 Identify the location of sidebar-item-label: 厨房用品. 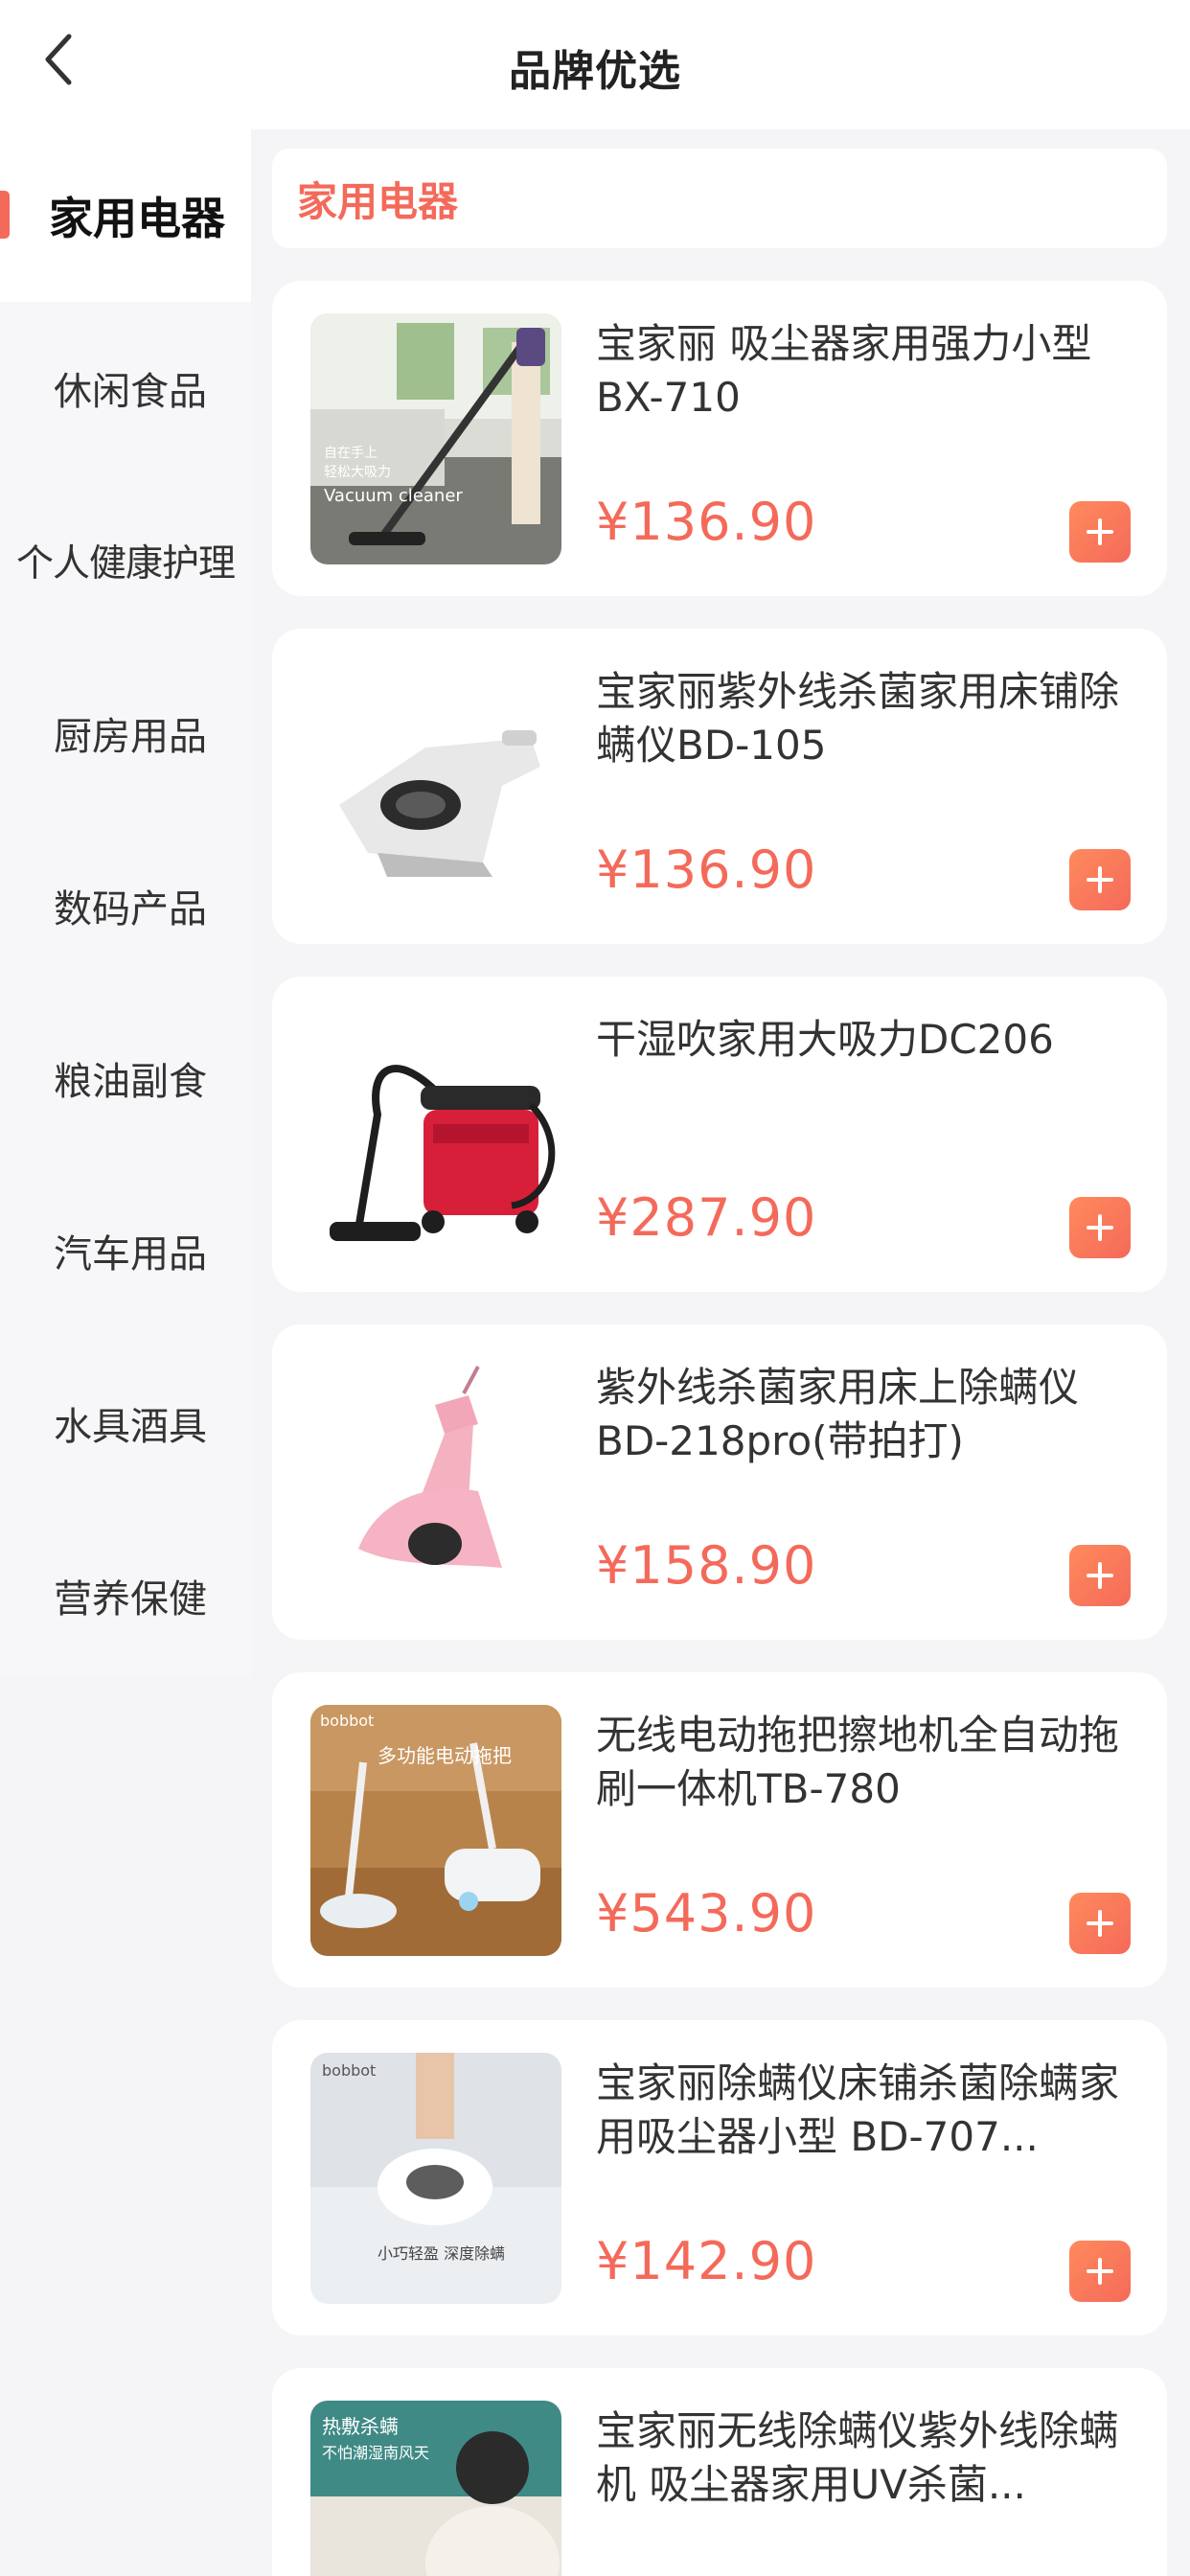
(131, 737).